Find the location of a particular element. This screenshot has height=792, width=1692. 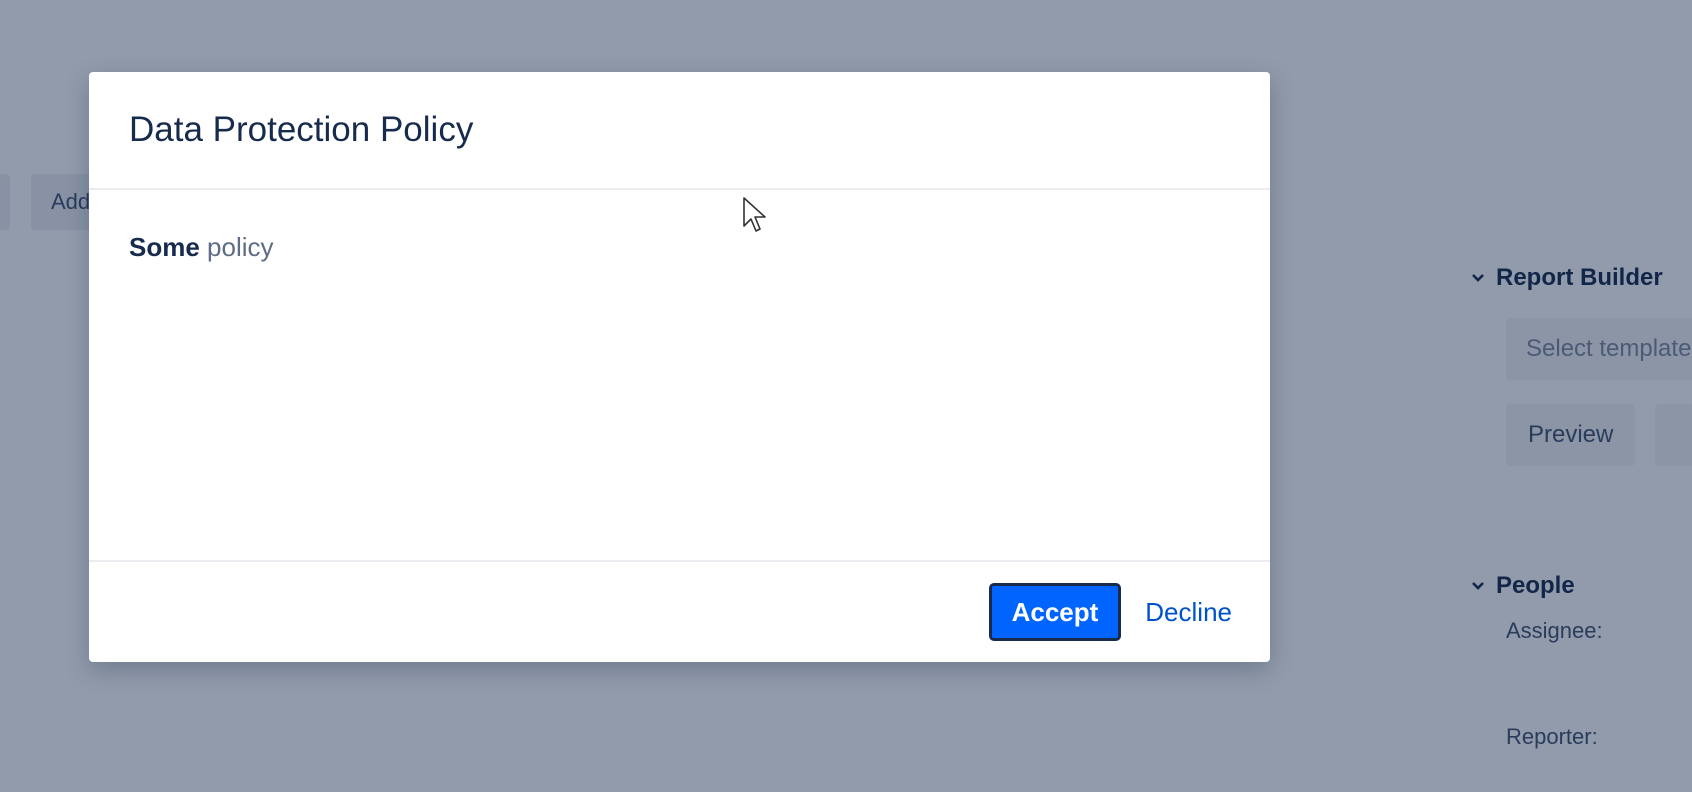

accept-button: Accept is located at coordinates (1055, 612).